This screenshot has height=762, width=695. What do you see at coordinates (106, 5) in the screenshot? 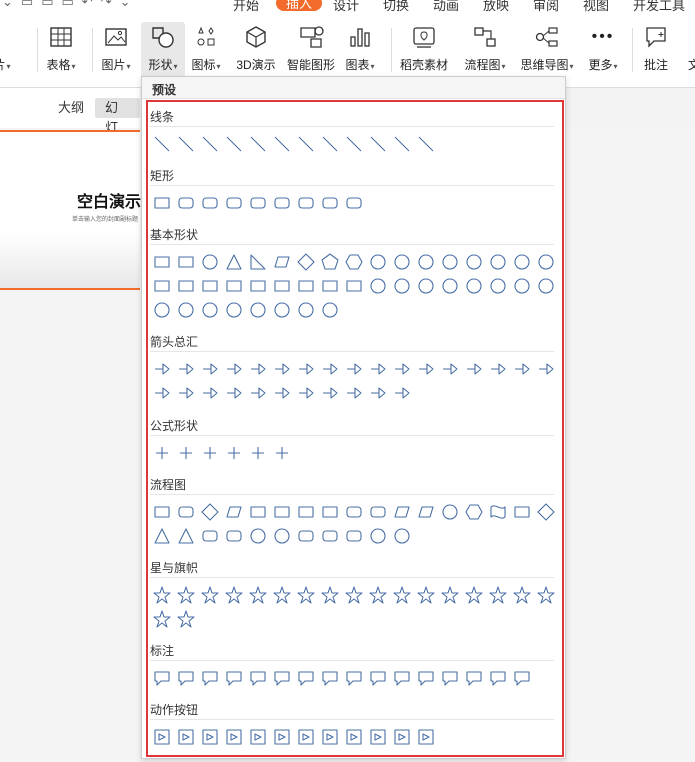
I see `redo-icon: ↷` at bounding box center [106, 5].